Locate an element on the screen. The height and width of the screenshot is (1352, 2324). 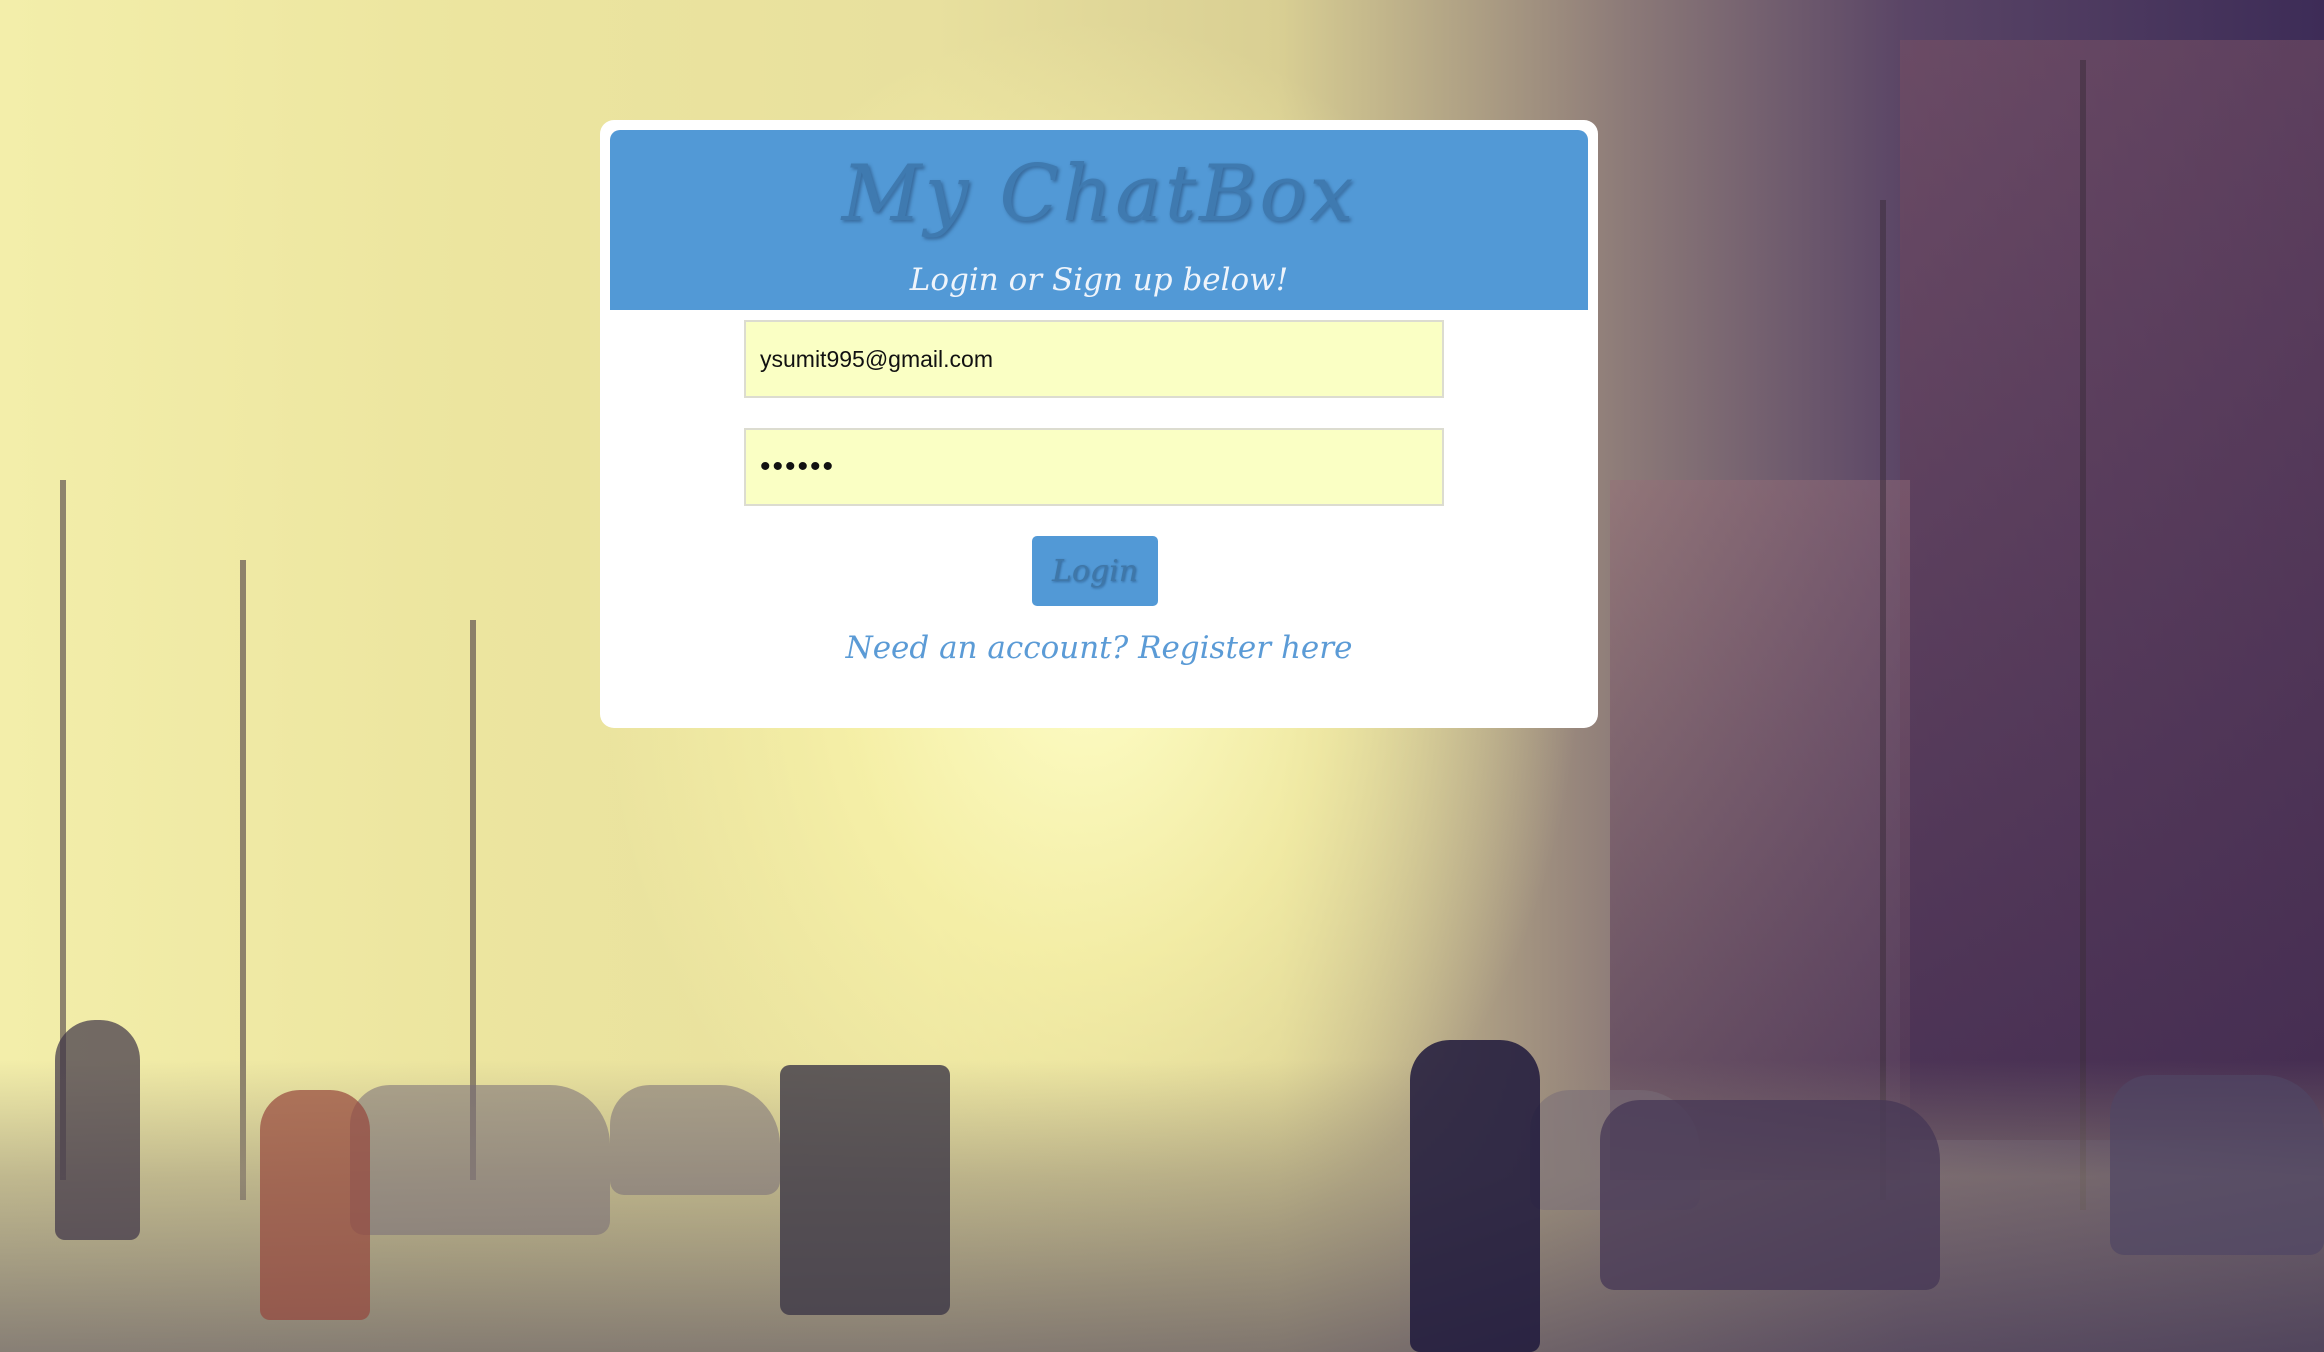
login-button: Login is located at coordinates (1095, 571).